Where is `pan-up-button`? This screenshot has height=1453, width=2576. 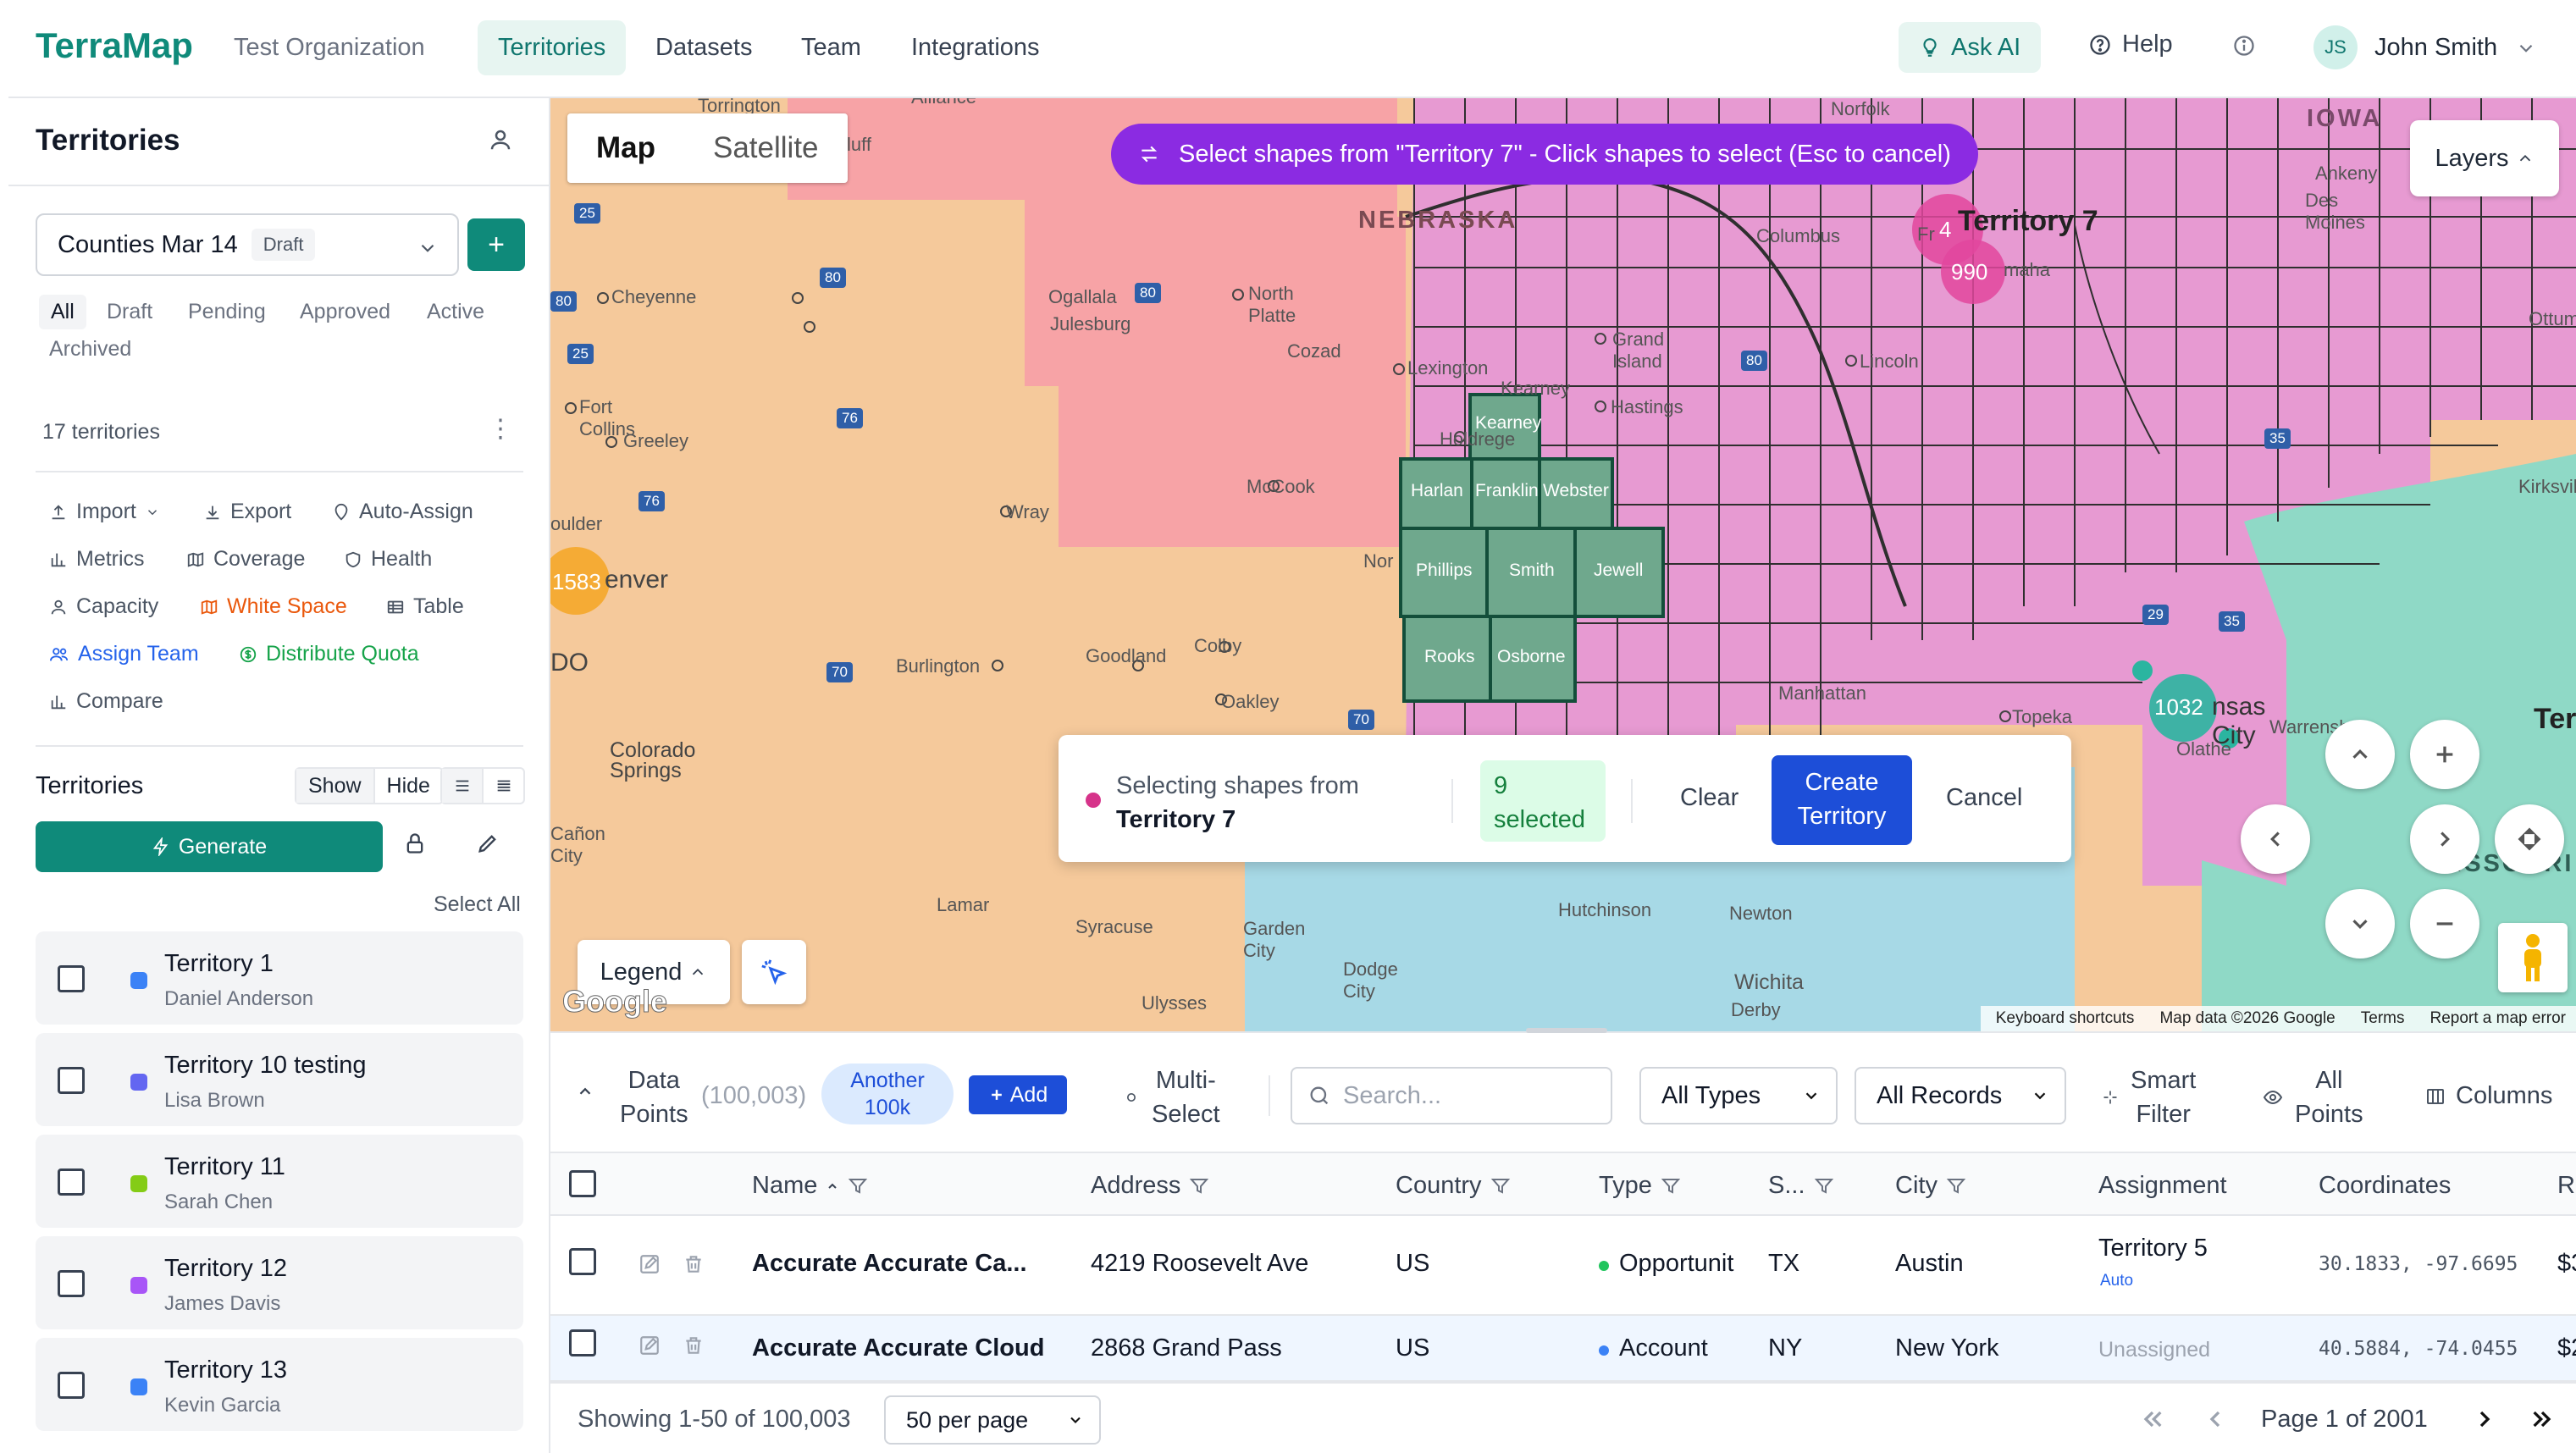
pan-up-button is located at coordinates (2360, 754).